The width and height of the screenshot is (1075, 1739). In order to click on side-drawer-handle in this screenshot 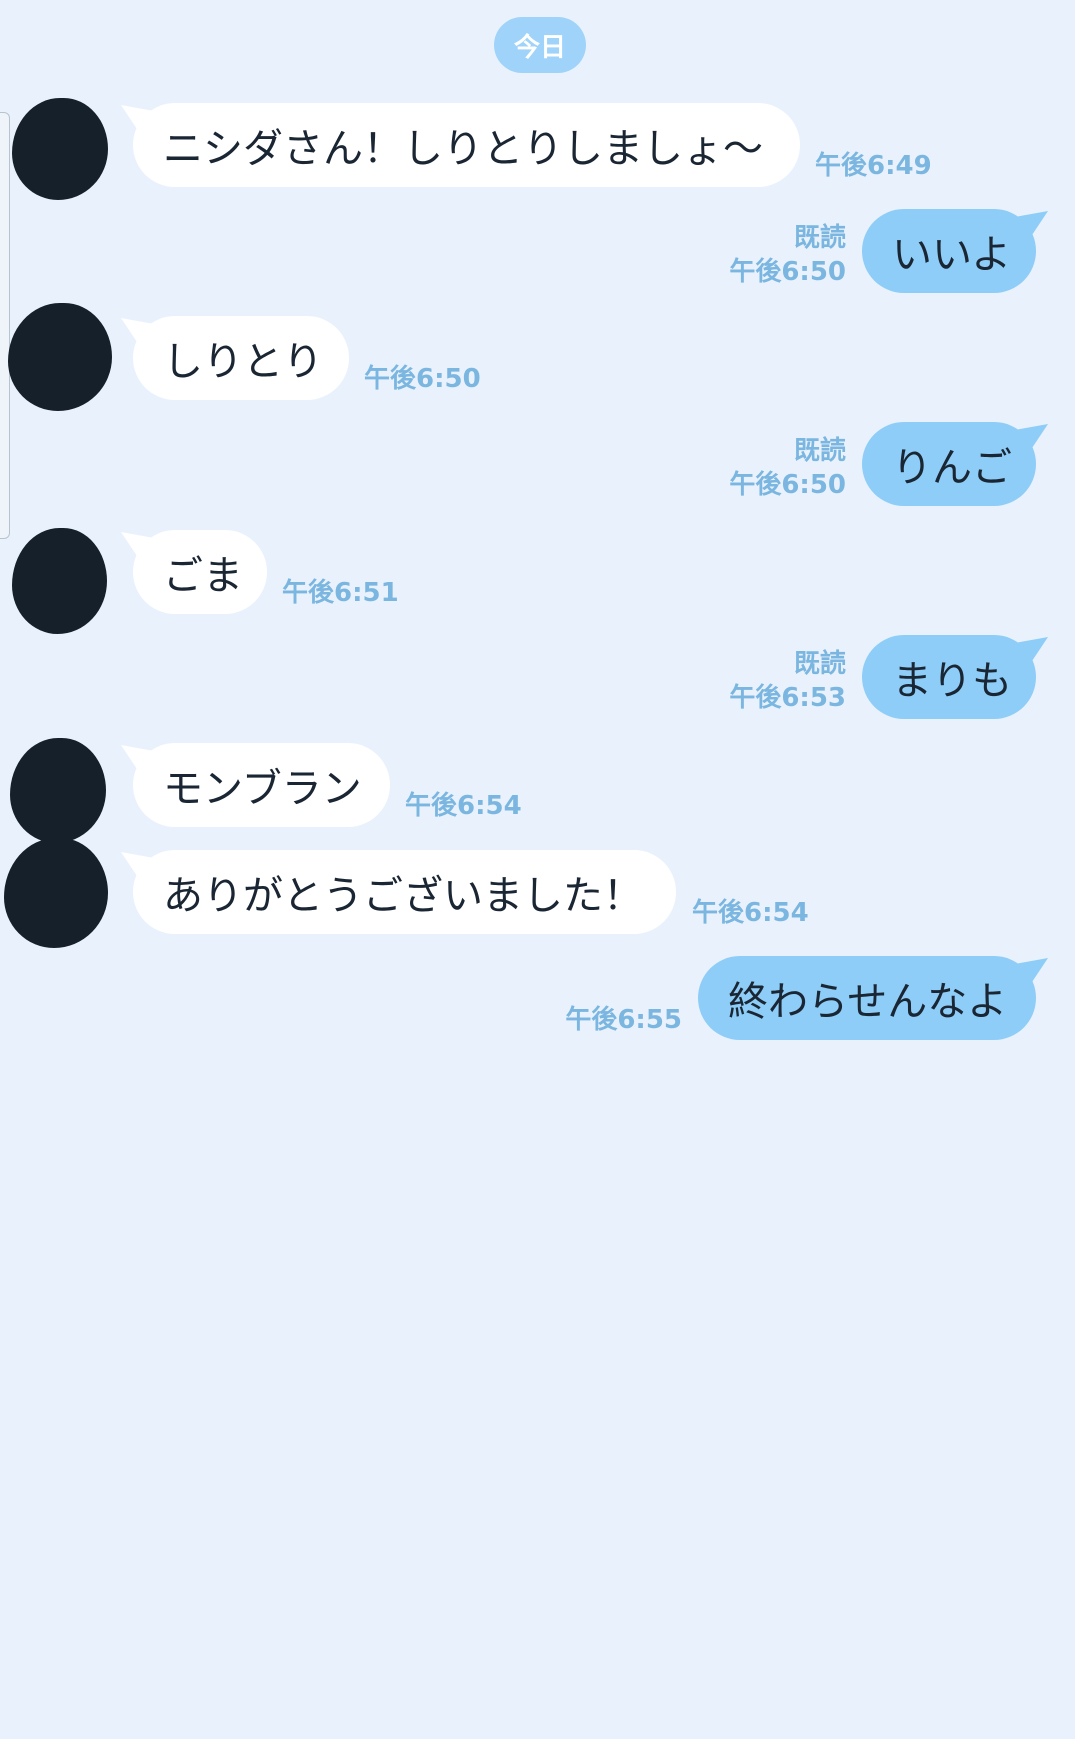, I will do `click(5, 325)`.